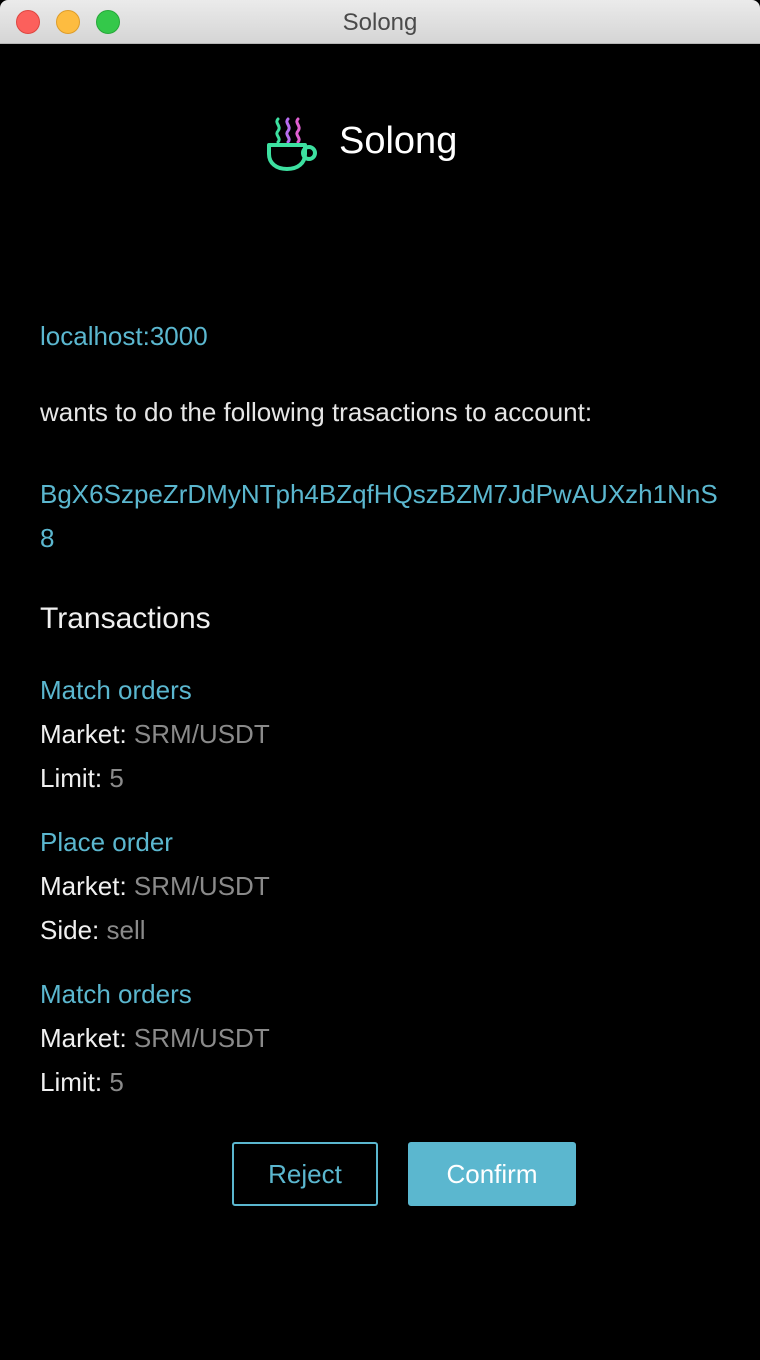 This screenshot has width=760, height=1360. I want to click on coffee-cup-icon, so click(292, 144).